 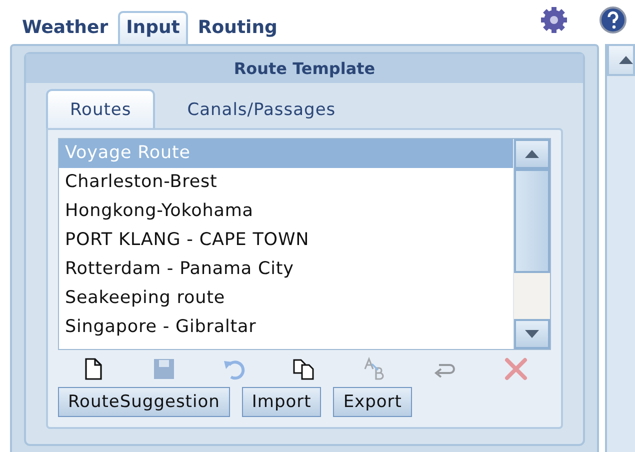 What do you see at coordinates (286, 269) in the screenshot?
I see `route-item: Rotterdam - Panama City` at bounding box center [286, 269].